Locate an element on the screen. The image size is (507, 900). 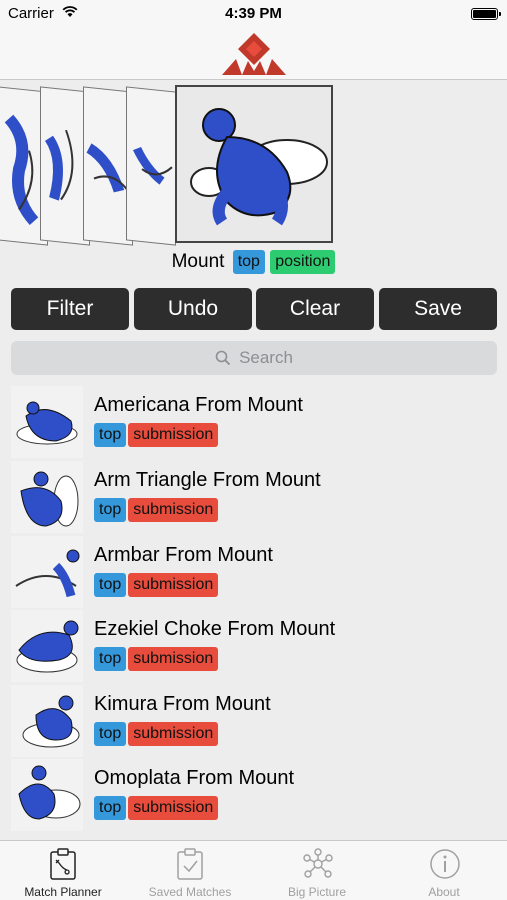
technique-name: Kimura From Mount is located at coordinates (182, 704).